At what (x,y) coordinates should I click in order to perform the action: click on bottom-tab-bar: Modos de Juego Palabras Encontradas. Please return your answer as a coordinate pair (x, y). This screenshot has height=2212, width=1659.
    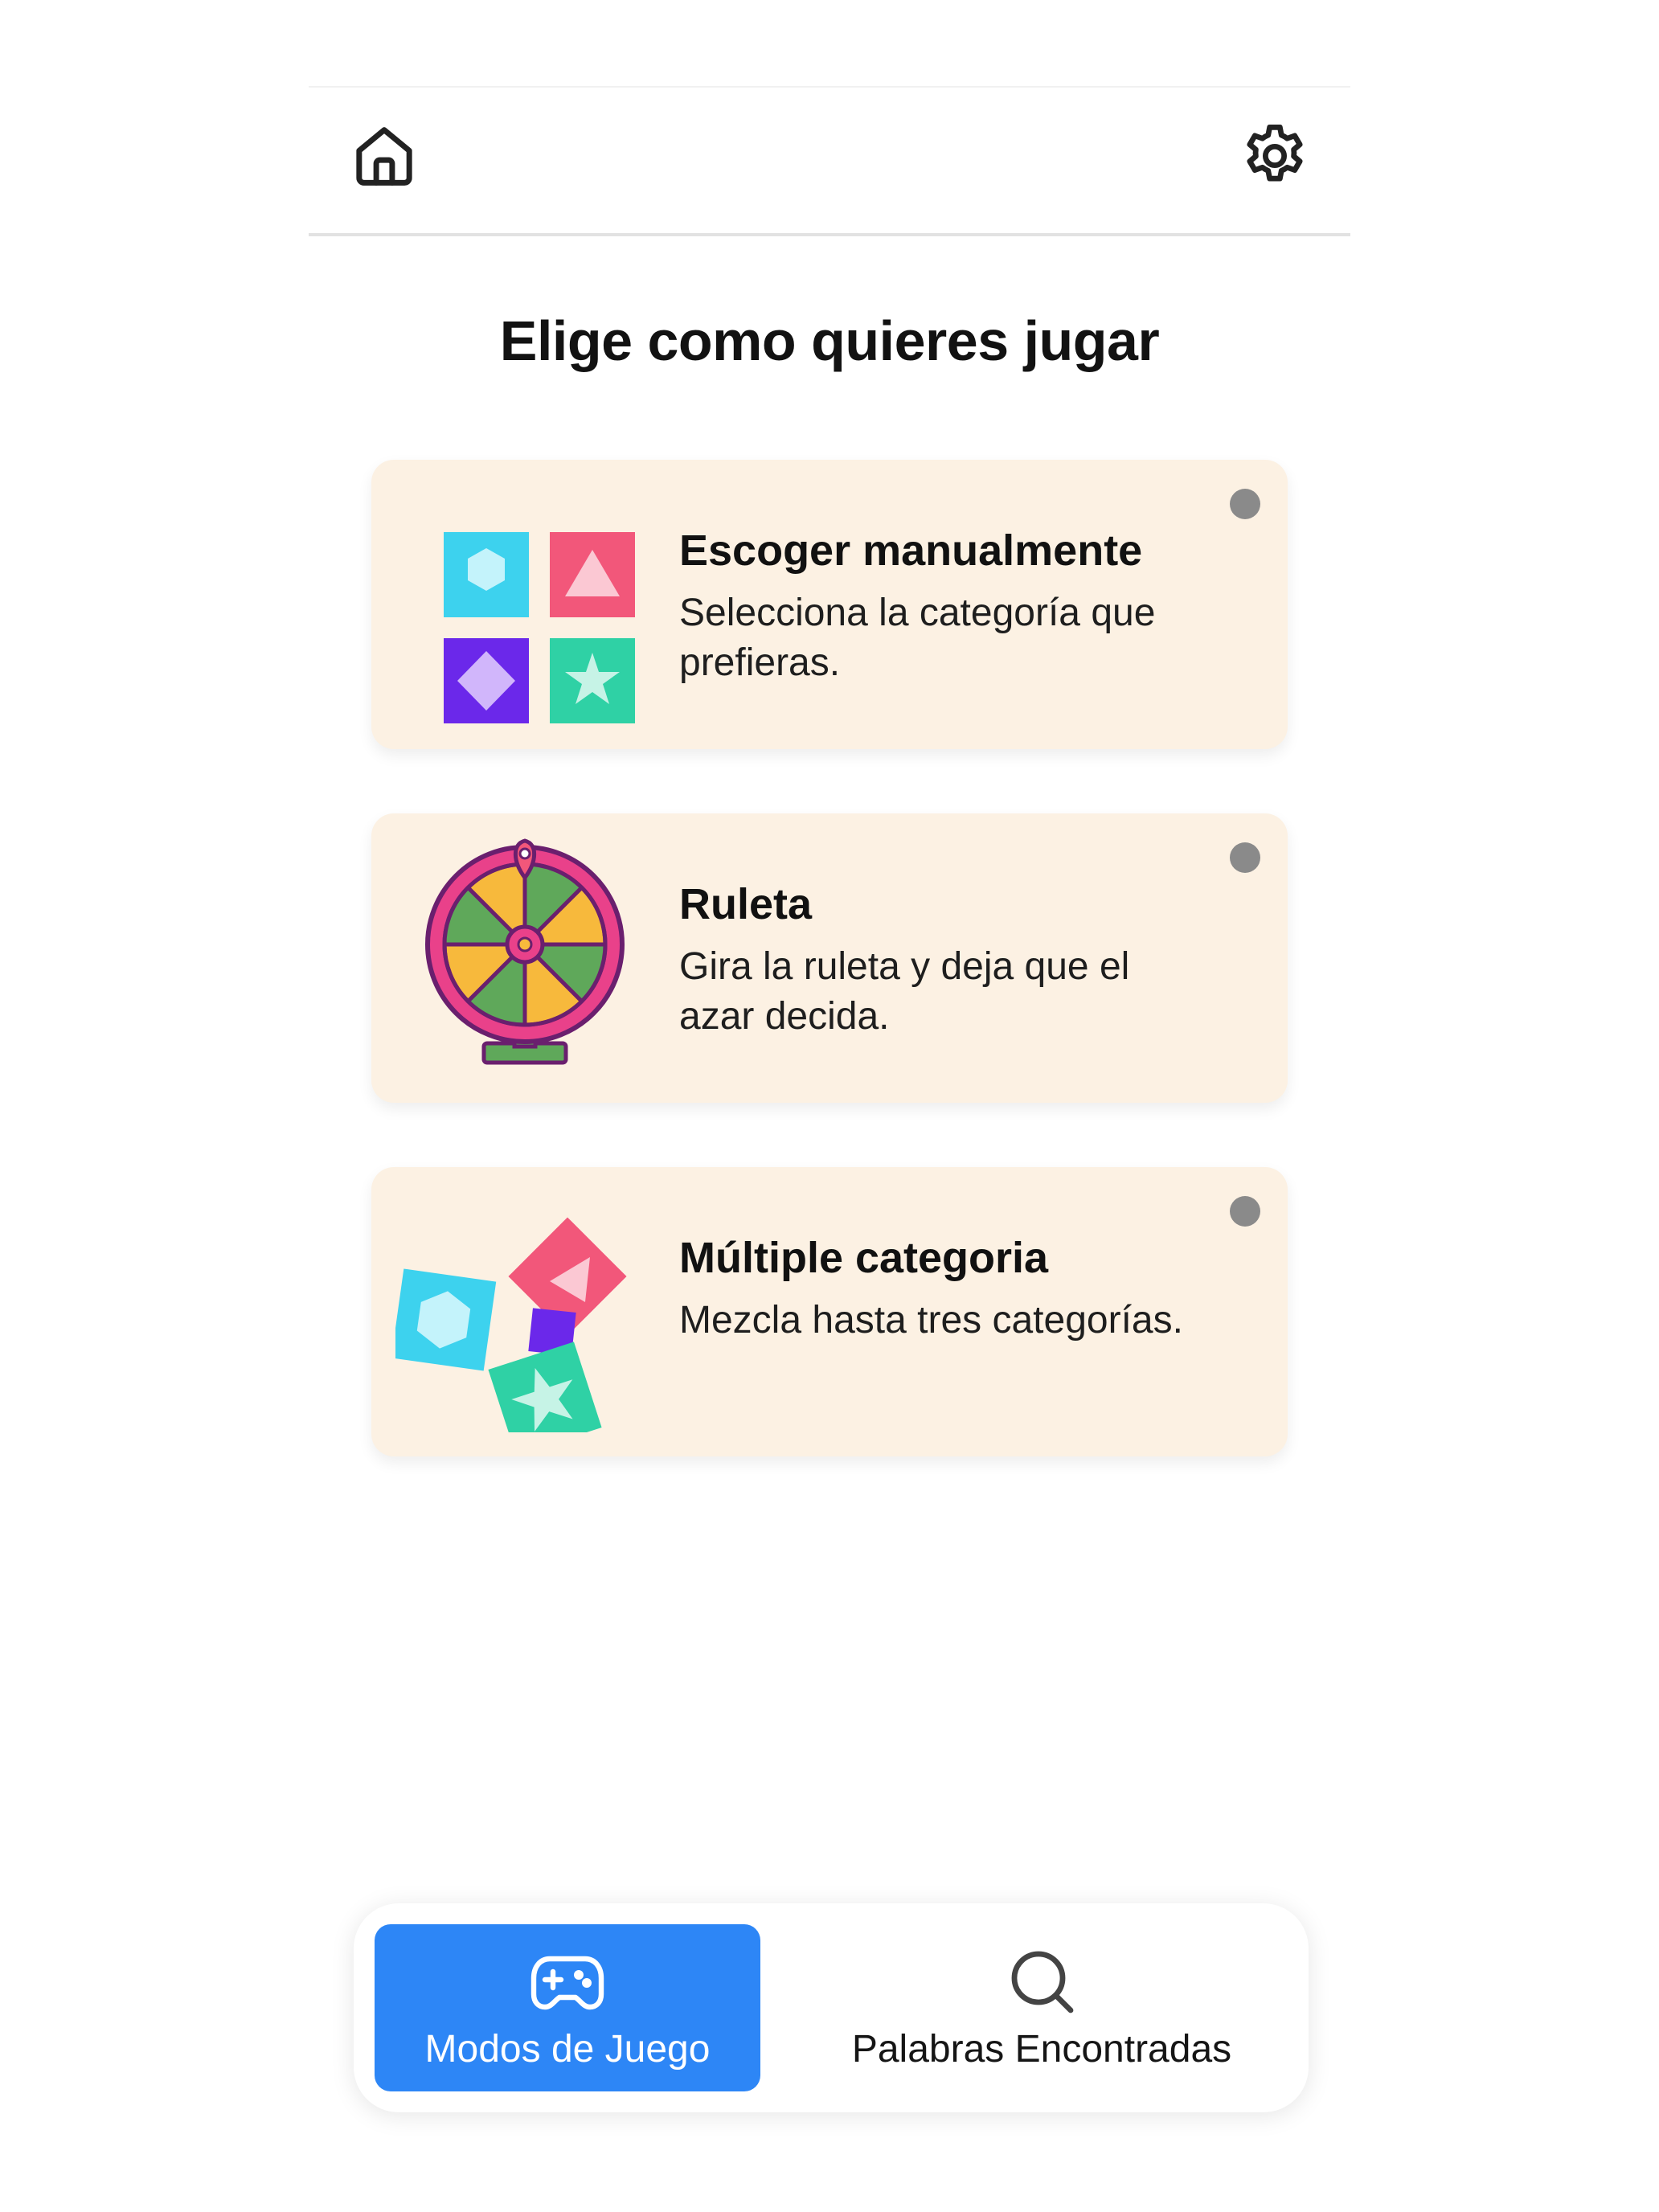
    Looking at the image, I should click on (831, 2007).